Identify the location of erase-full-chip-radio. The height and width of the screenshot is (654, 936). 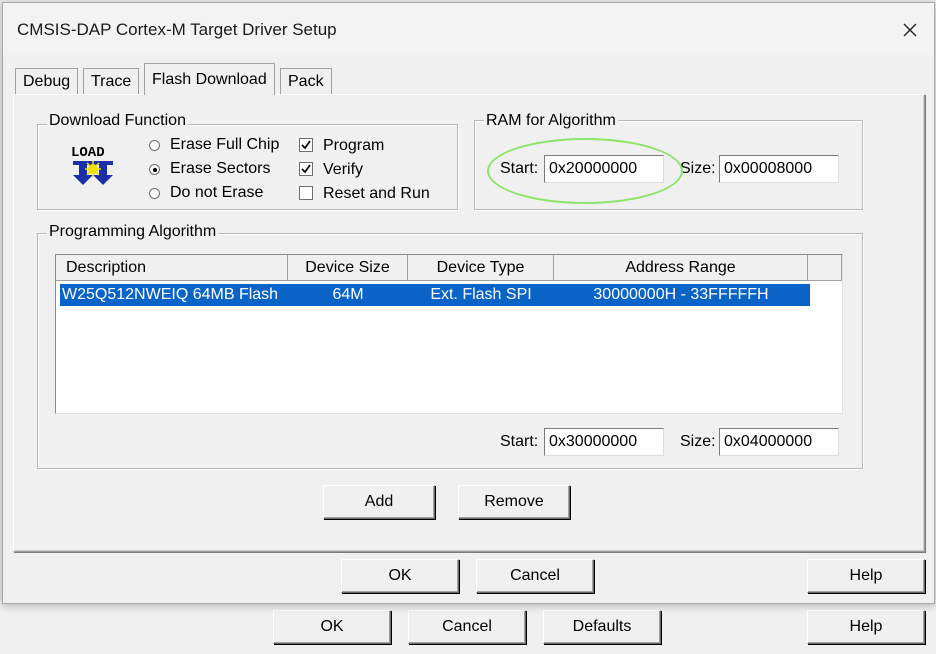
(154, 145).